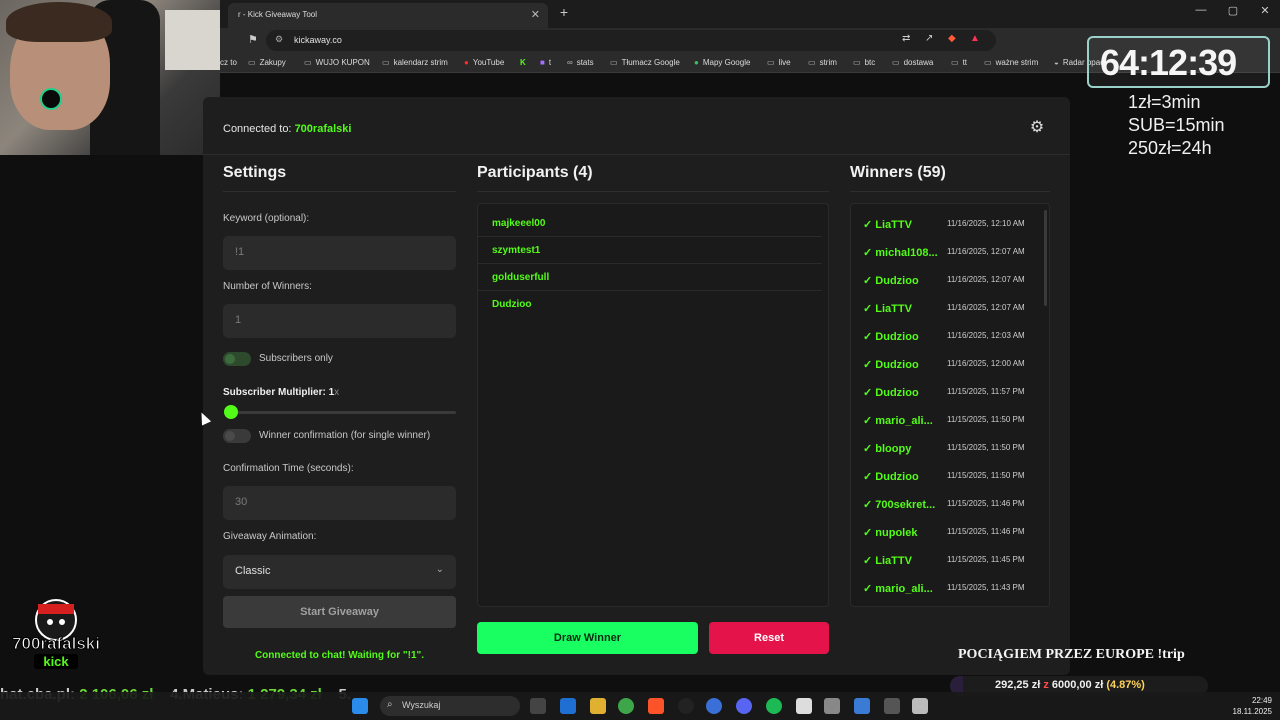 This screenshot has height=720, width=1280. What do you see at coordinates (1168, 62) in the screenshot?
I see `subathon-timer: 64:12:39` at bounding box center [1168, 62].